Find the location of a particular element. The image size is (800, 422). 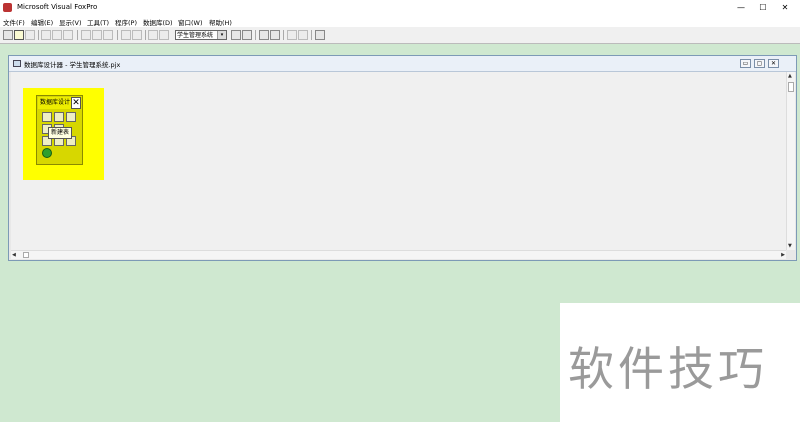

designer-minimize-button: ▭ is located at coordinates (745, 63).